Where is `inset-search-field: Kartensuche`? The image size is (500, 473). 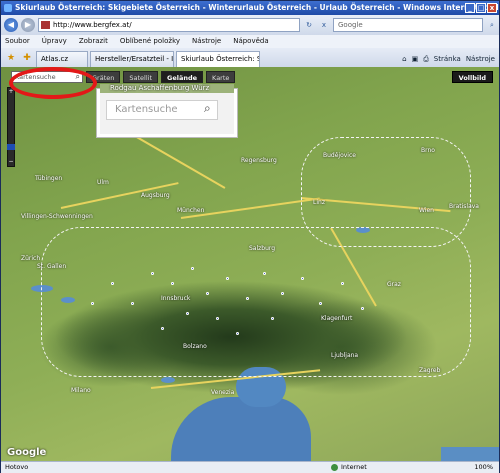
inset-search-field: Kartensuche is located at coordinates (162, 110).